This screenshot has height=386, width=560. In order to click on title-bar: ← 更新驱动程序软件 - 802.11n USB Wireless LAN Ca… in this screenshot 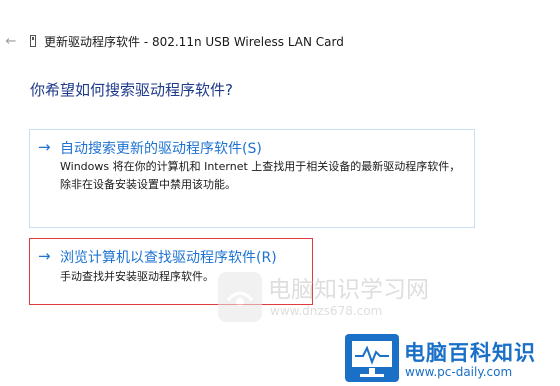, I will do `click(280, 41)`.